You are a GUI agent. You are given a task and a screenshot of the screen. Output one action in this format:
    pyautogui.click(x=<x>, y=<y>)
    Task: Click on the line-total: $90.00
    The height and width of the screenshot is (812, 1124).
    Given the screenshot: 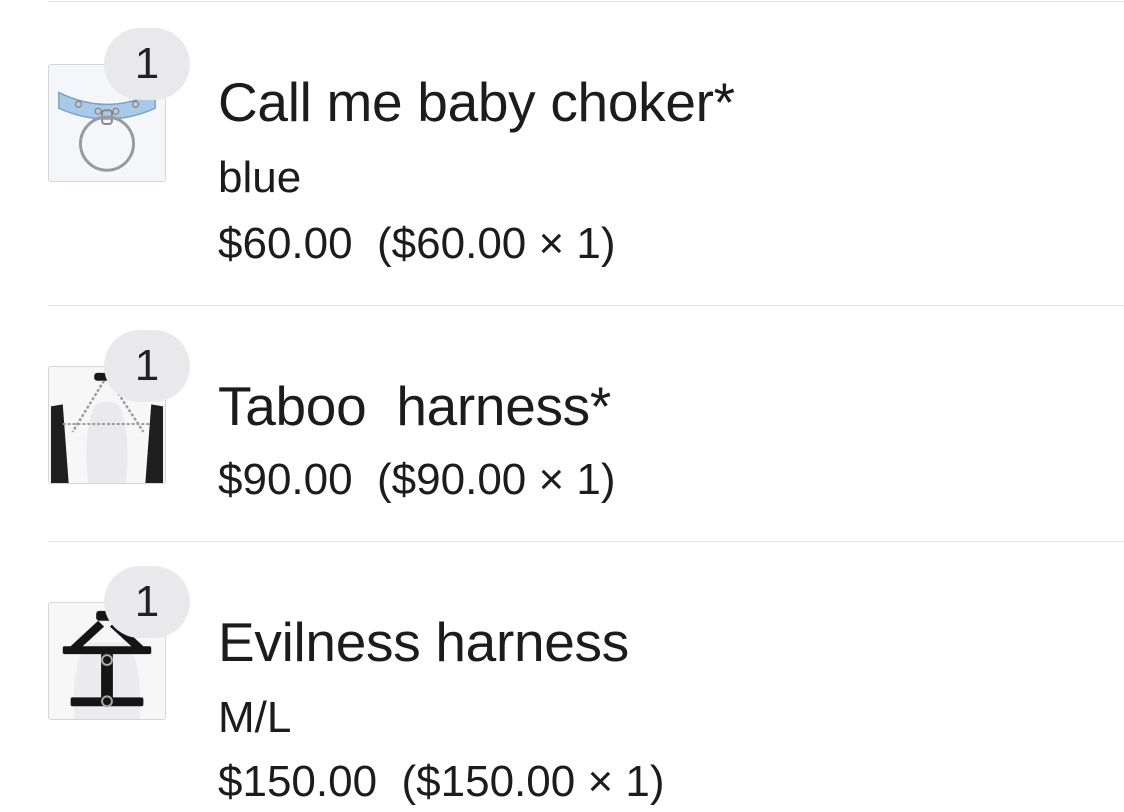 What is the action you would take?
    pyautogui.click(x=285, y=479)
    